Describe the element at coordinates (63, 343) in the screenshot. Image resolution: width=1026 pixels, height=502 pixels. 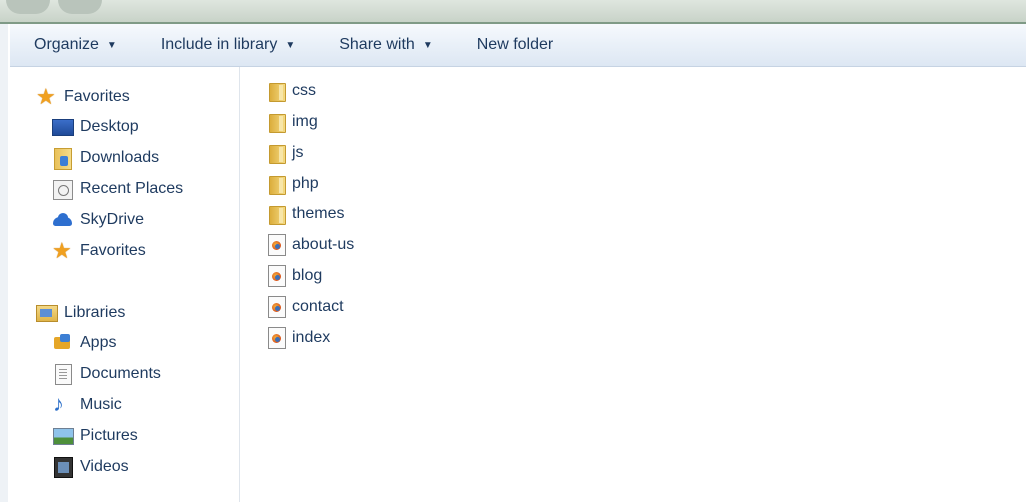
I see `apps-icon` at that location.